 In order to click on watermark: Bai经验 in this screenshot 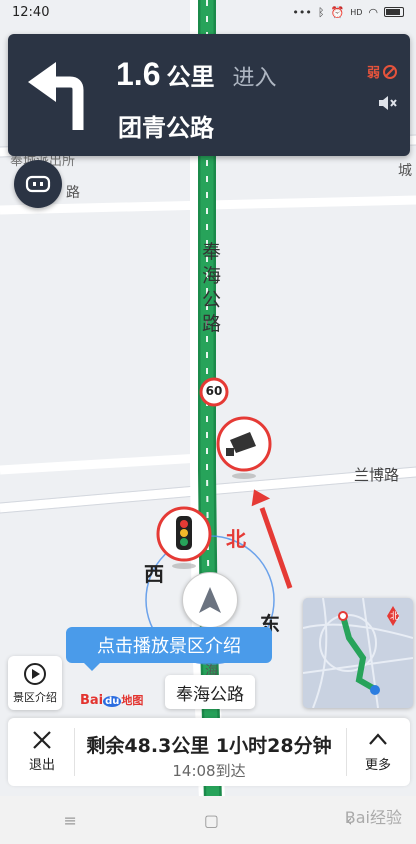, I will do `click(373, 817)`.